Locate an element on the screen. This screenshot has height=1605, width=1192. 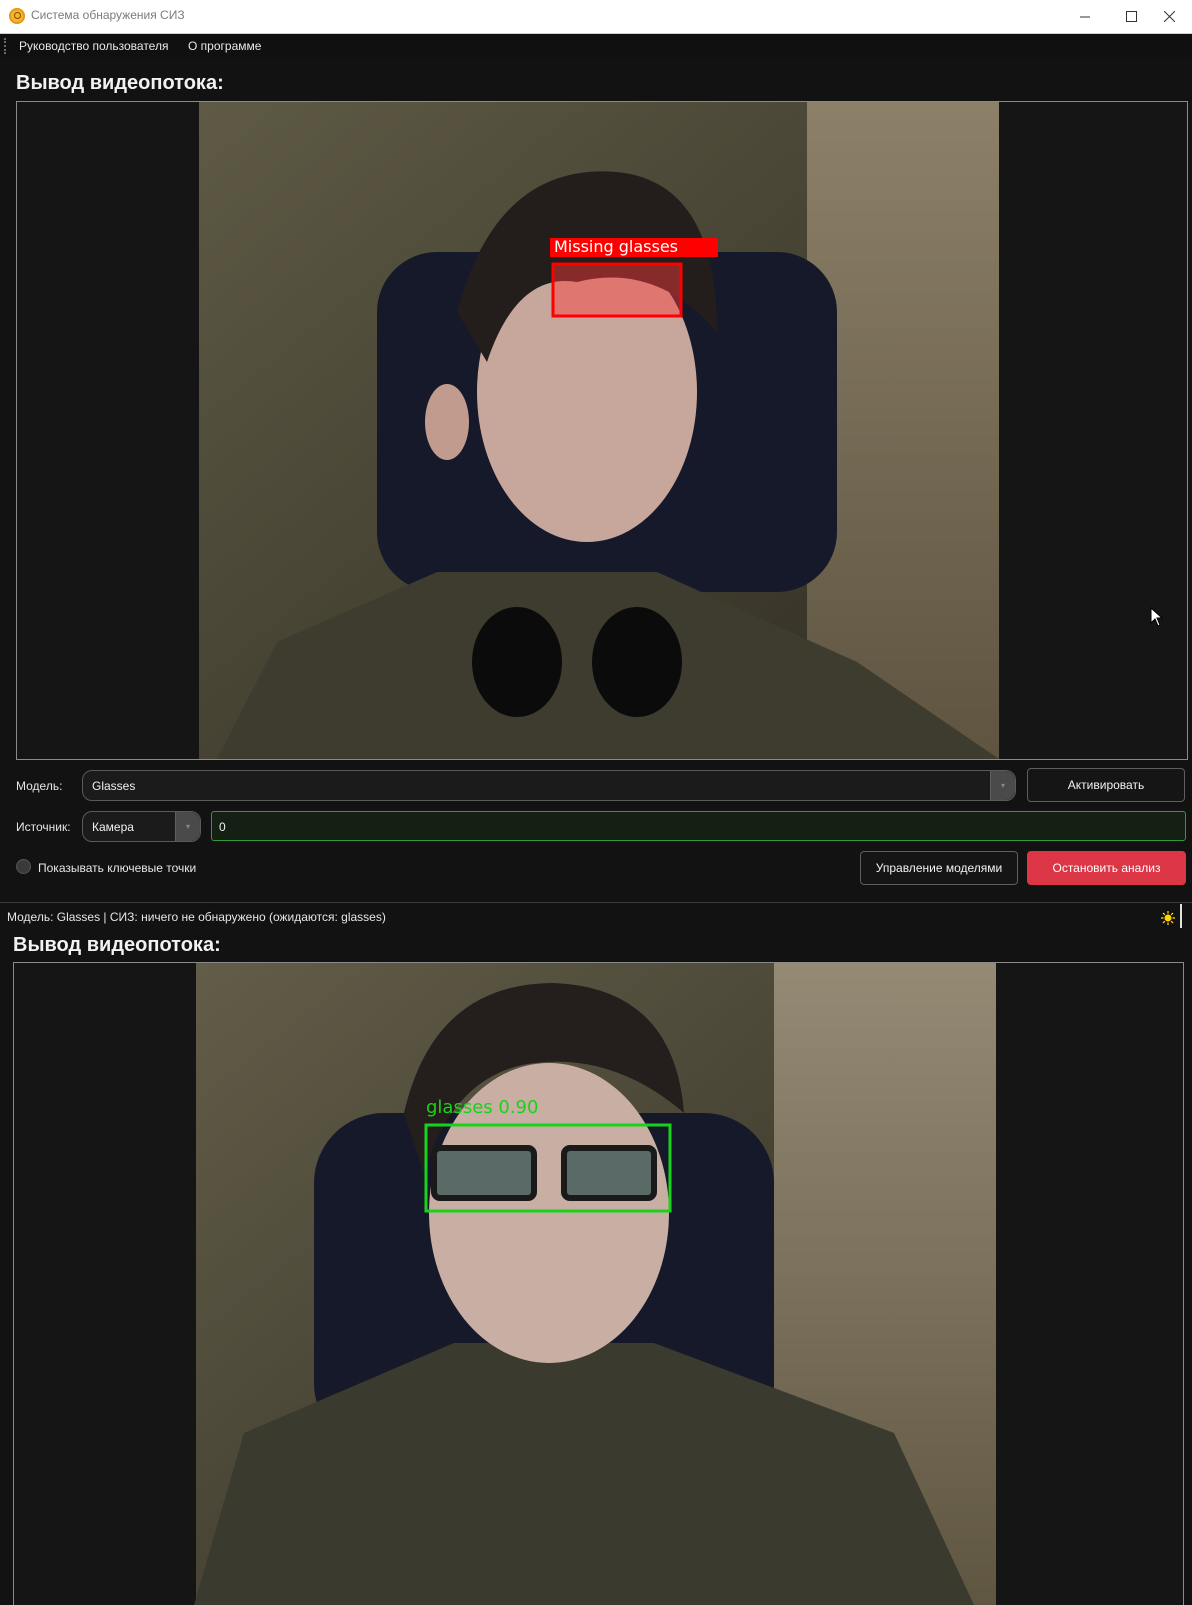
close-button is located at coordinates (1169, 16).